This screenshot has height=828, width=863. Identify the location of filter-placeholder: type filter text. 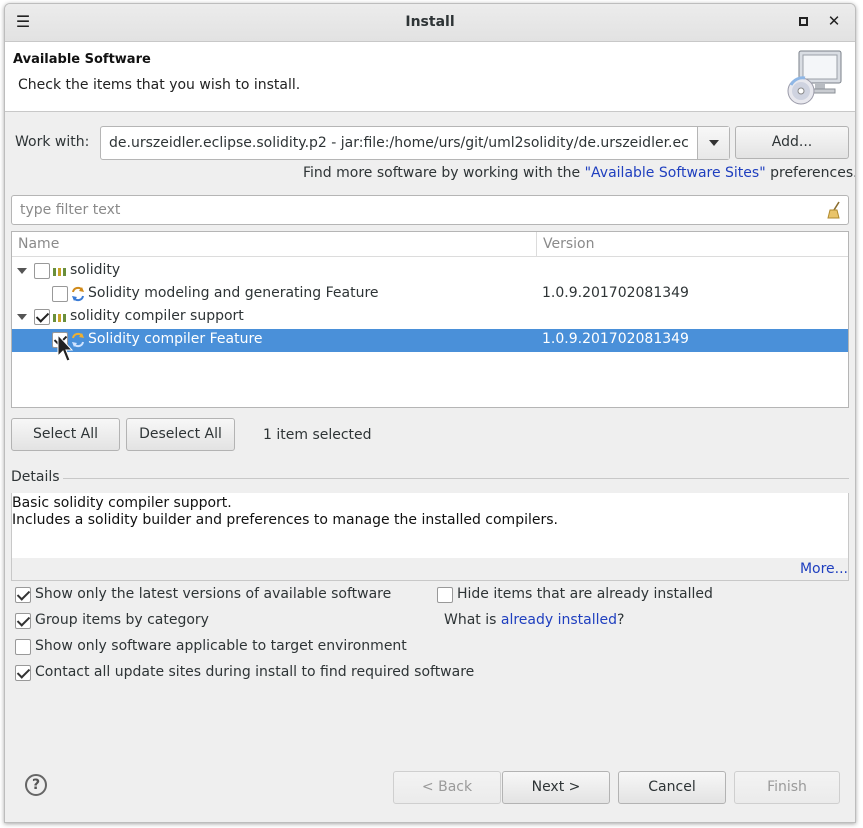
(70, 210).